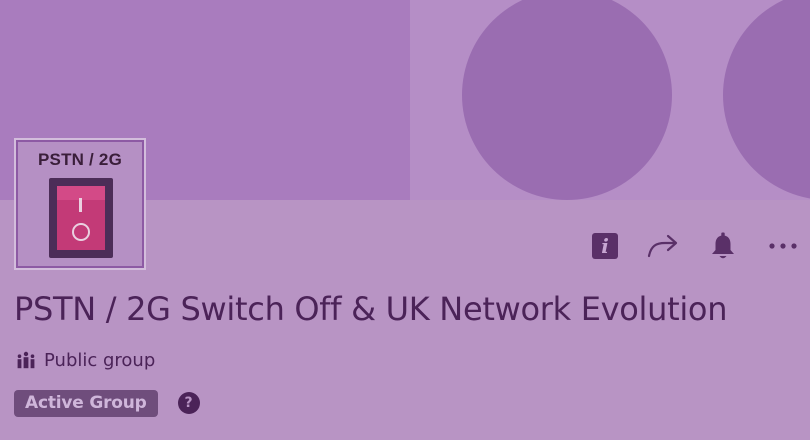  I want to click on switch-off-mark-graphic, so click(81, 232).